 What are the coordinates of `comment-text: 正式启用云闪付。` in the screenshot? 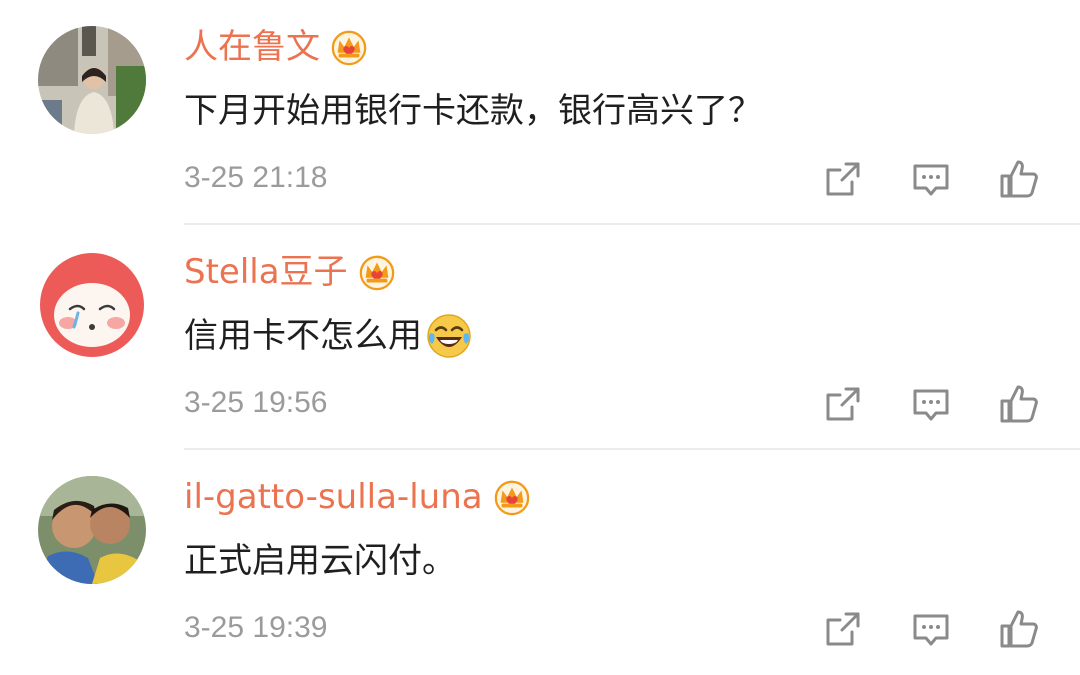 It's located at (320, 561).